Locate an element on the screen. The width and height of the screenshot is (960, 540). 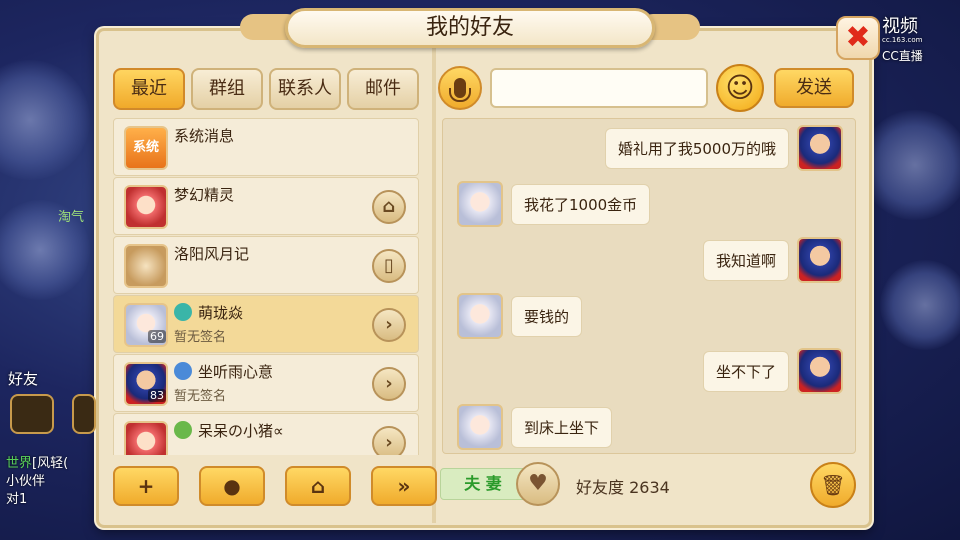
list-actions: + ● ⌂ » is located at coordinates (275, 486).